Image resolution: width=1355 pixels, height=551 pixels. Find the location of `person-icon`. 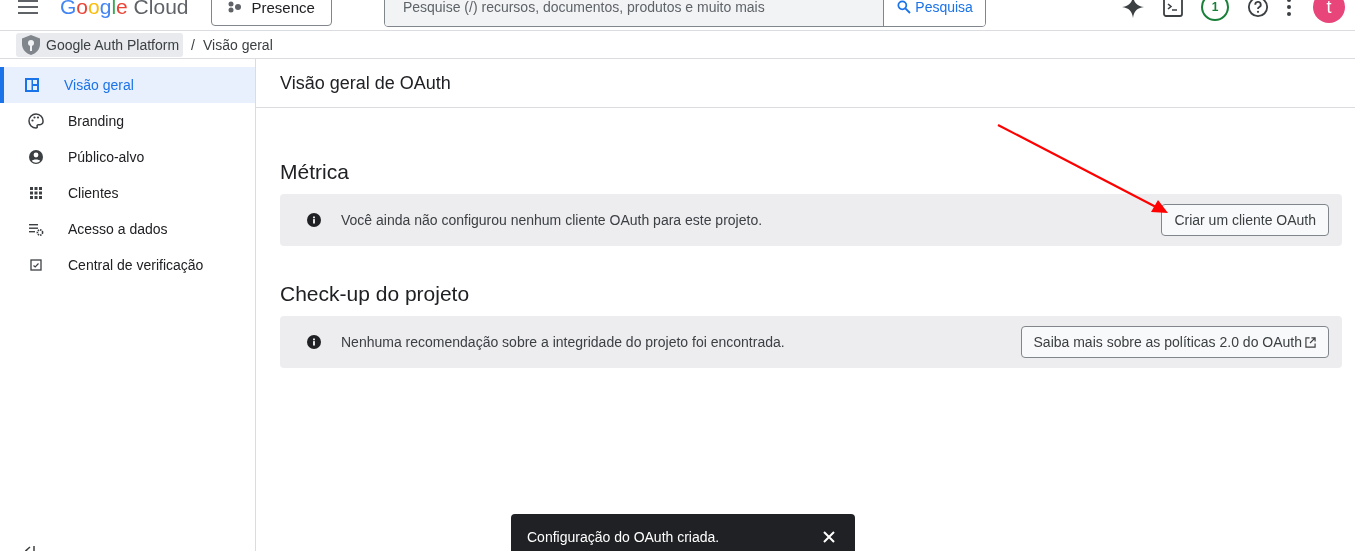

person-icon is located at coordinates (36, 157).